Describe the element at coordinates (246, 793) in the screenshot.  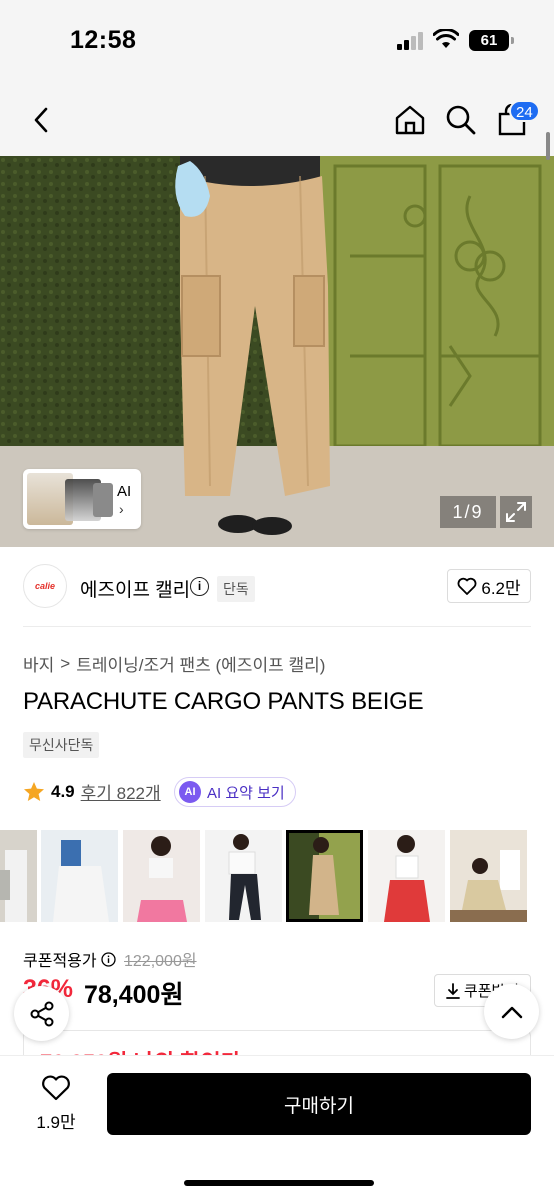
I see `ai-summary-label: AI 요약 보기` at that location.